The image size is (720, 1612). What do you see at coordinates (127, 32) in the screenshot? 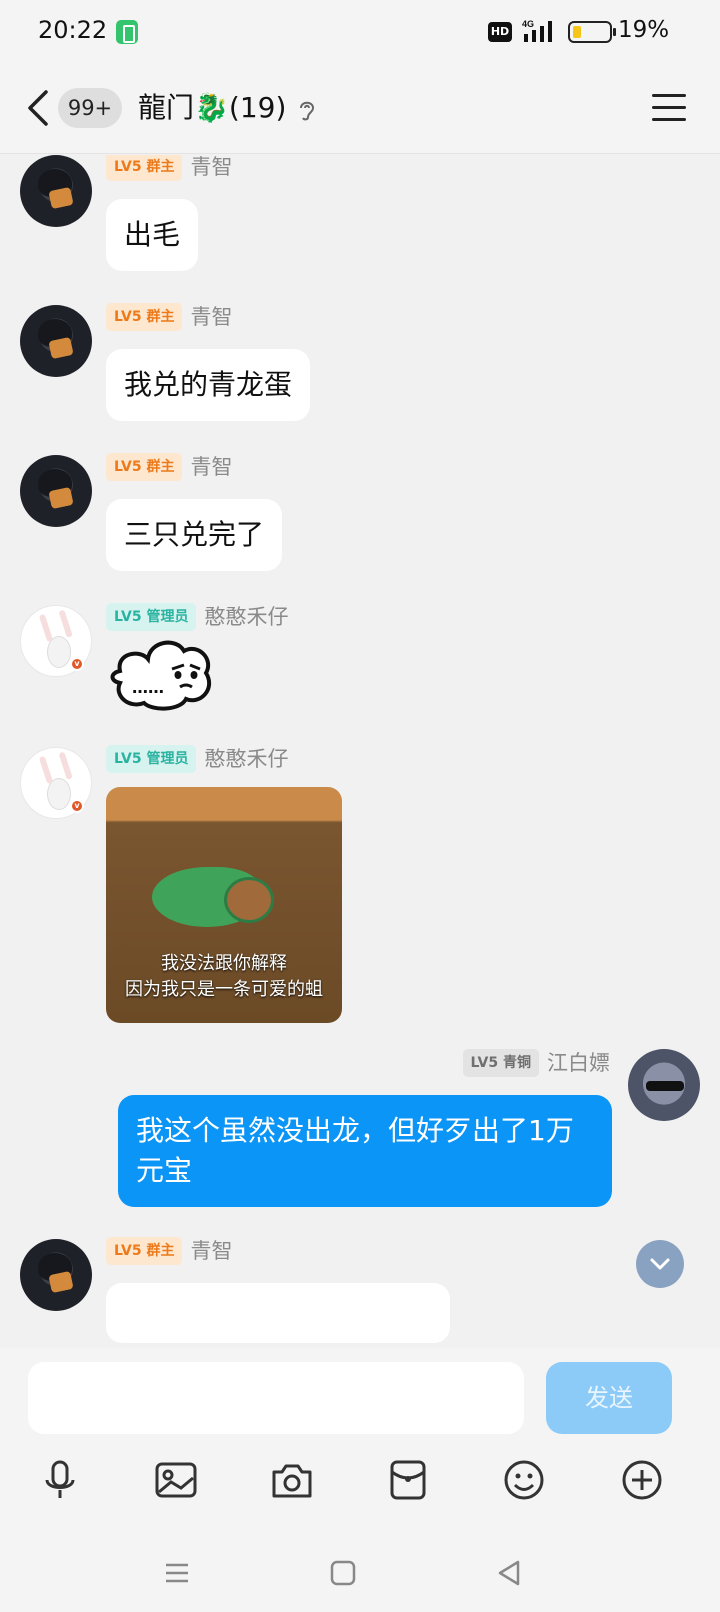
I see `app-notification-icon` at bounding box center [127, 32].